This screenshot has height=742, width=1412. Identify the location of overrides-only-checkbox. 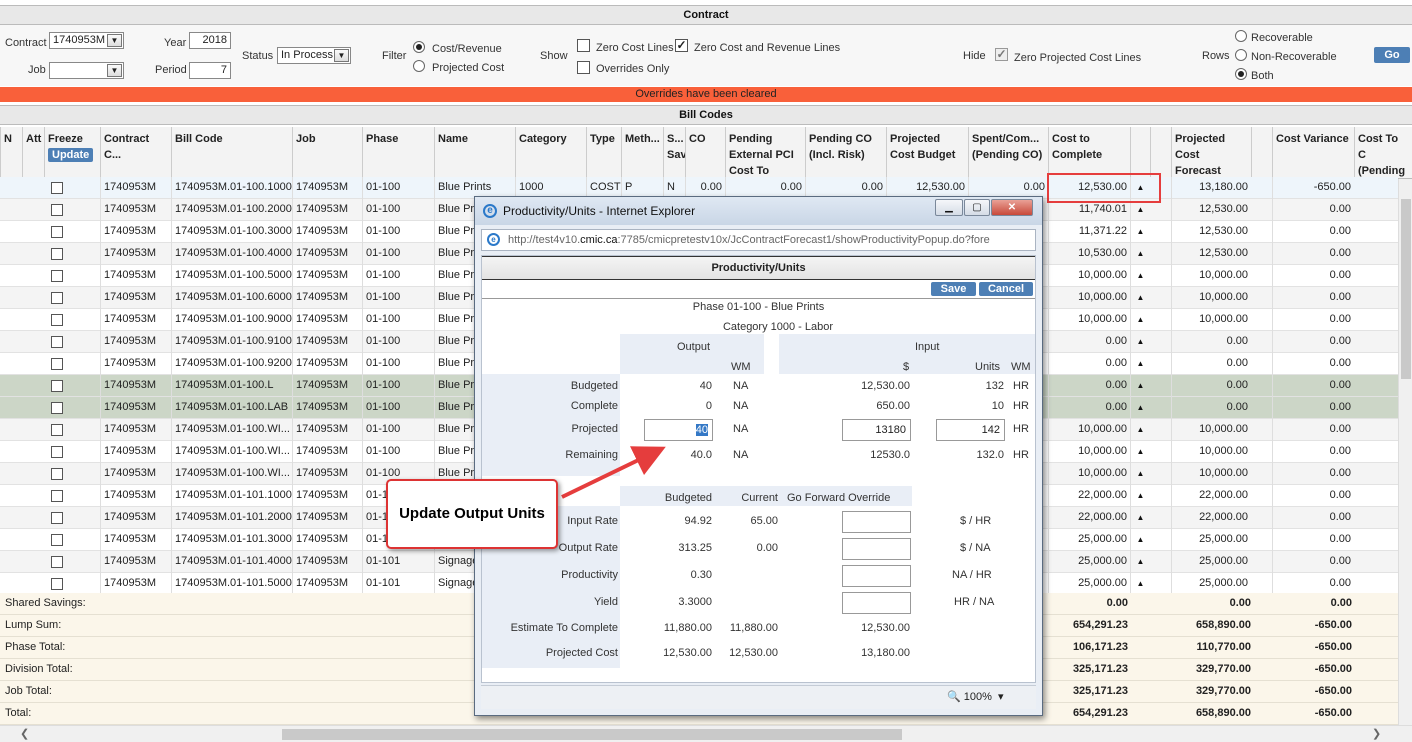
(583, 67).